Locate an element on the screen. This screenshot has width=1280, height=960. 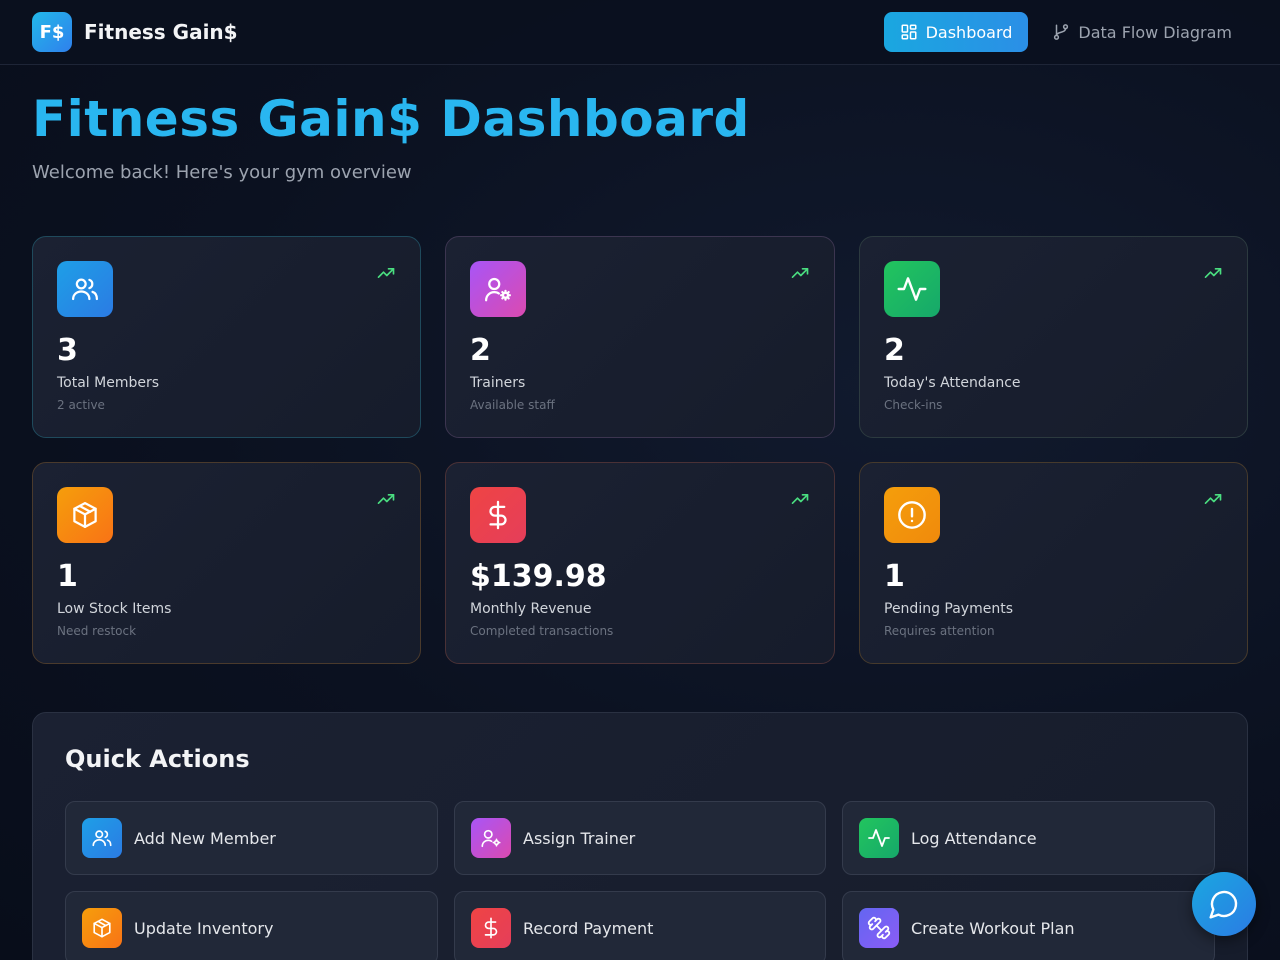
alert-circle-icon is located at coordinates (912, 515).